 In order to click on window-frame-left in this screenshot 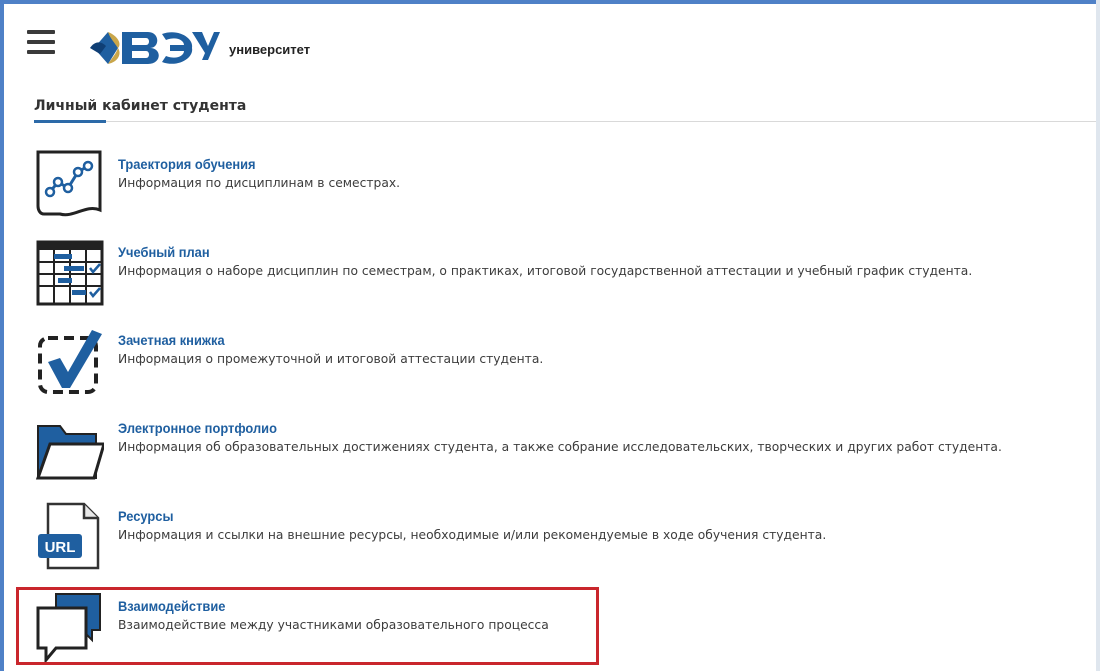, I will do `click(2, 335)`.